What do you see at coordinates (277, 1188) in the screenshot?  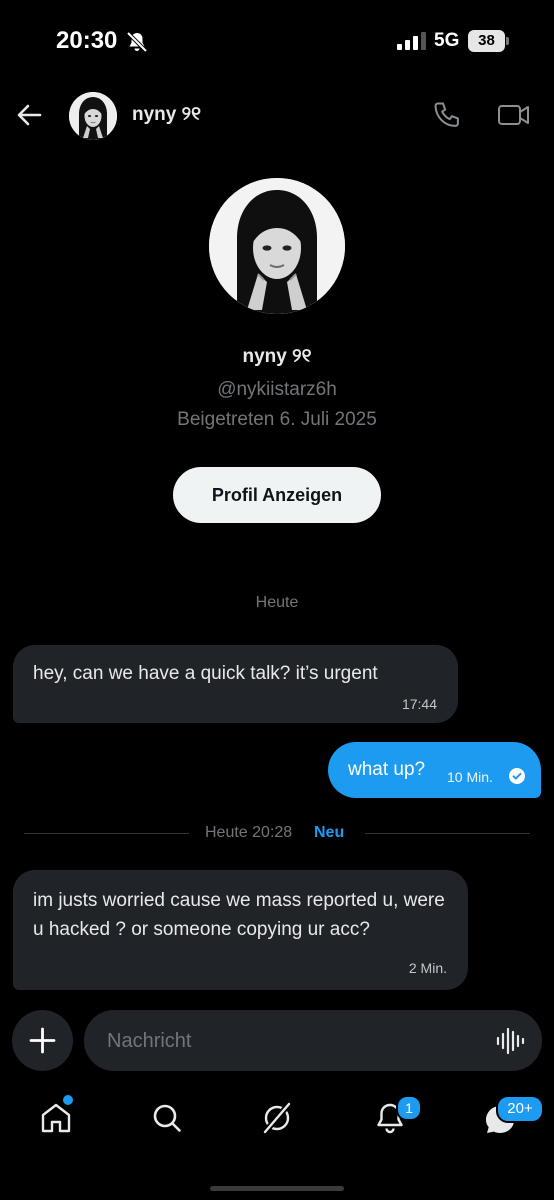 I see `home-indicator` at bounding box center [277, 1188].